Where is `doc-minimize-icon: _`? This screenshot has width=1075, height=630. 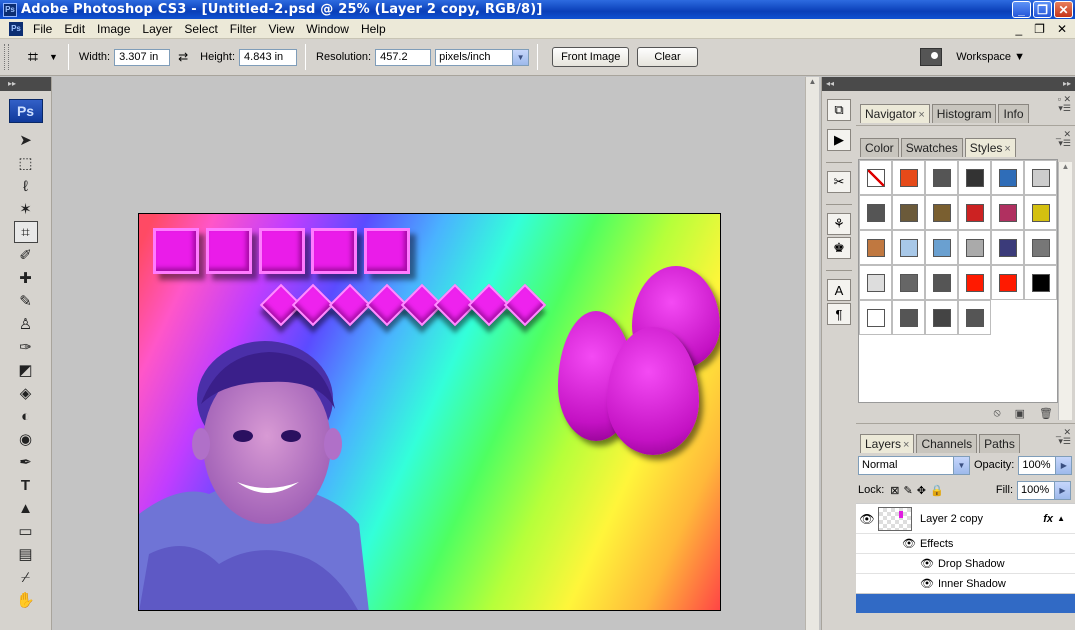 doc-minimize-icon: _ is located at coordinates (1018, 29).